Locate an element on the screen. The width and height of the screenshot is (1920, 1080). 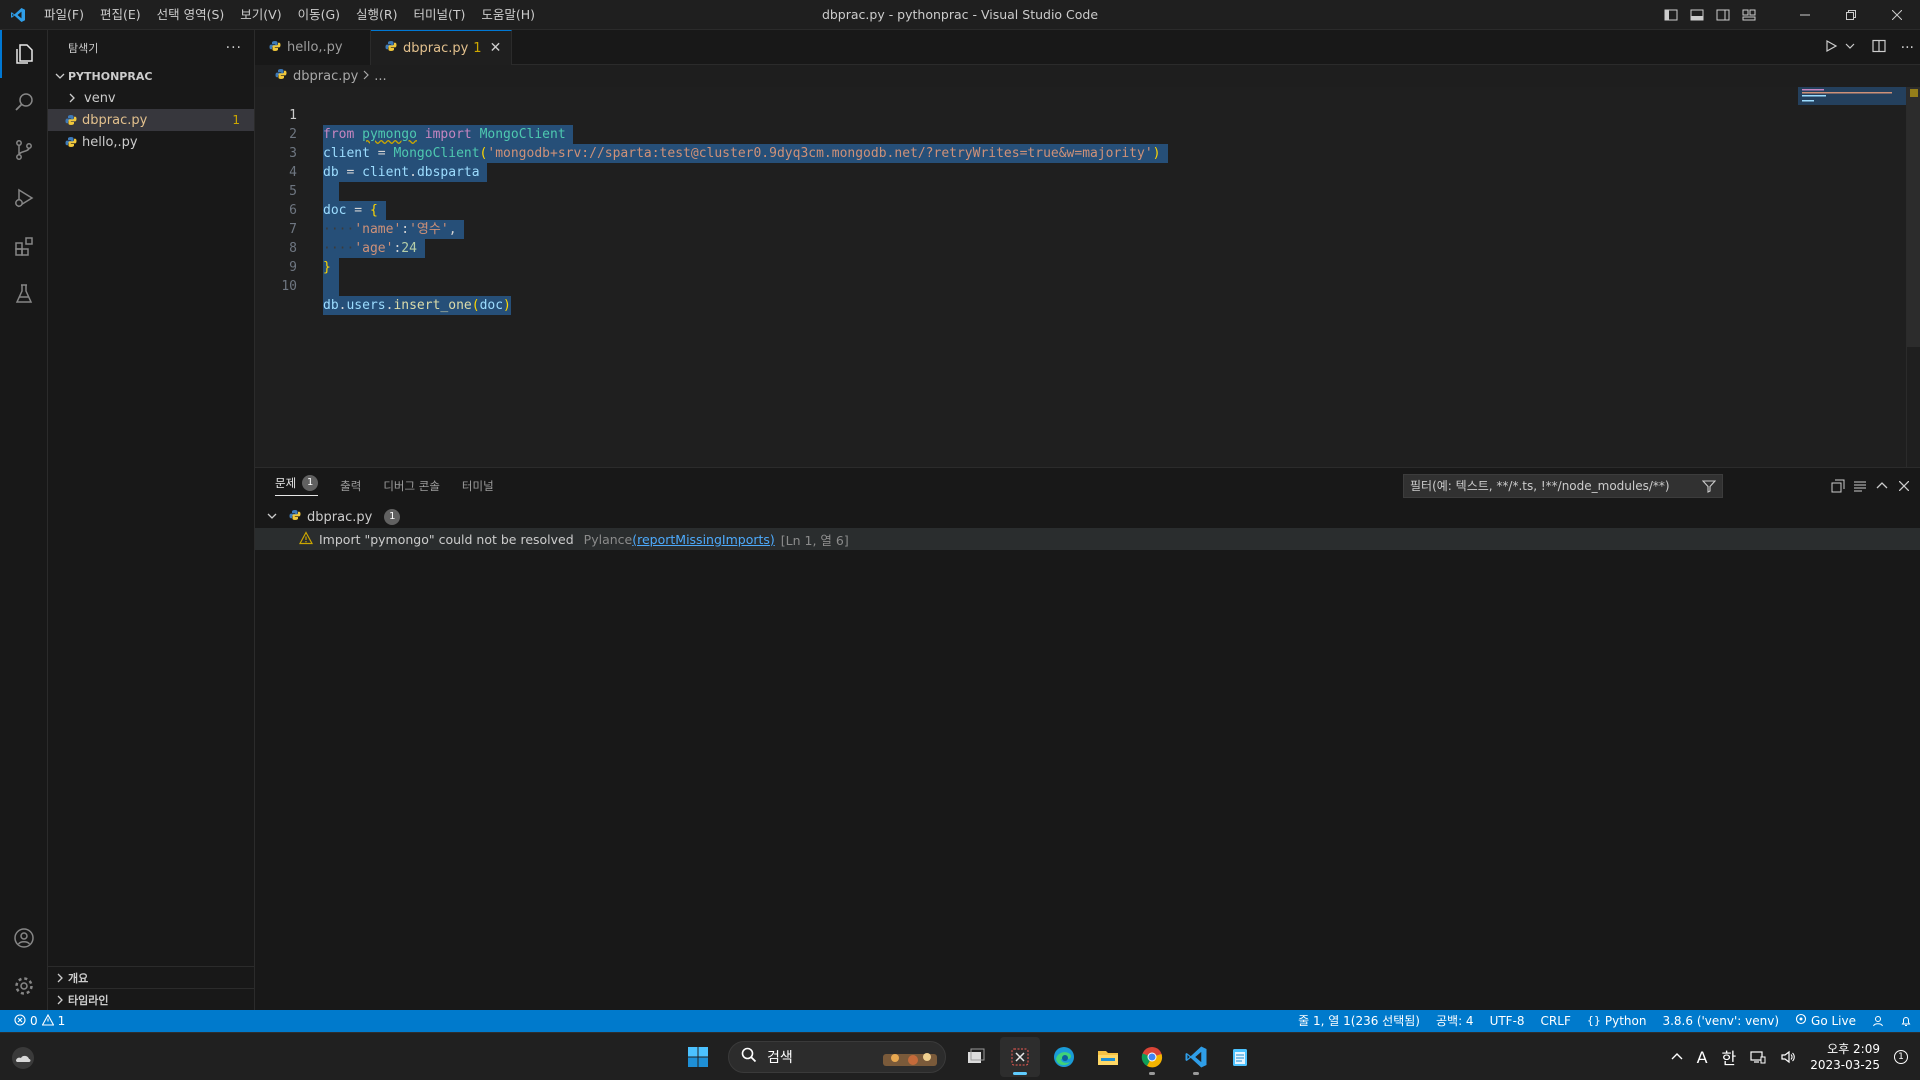
network-icon is located at coordinates (1758, 1057).